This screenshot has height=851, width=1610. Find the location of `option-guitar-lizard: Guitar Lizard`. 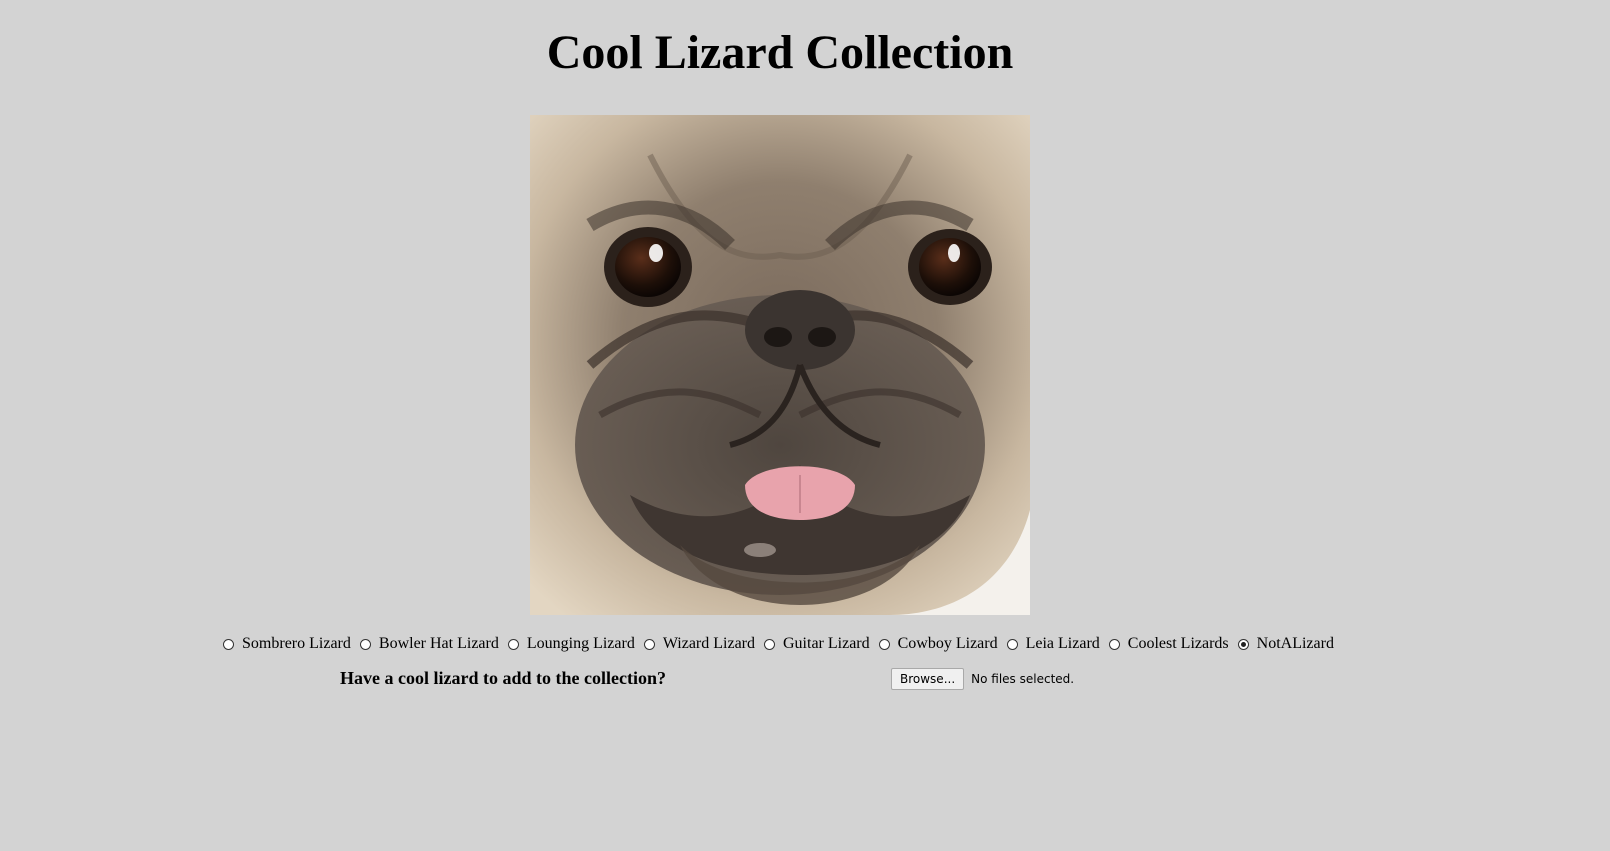

option-guitar-lizard: Guitar Lizard is located at coordinates (815, 644).